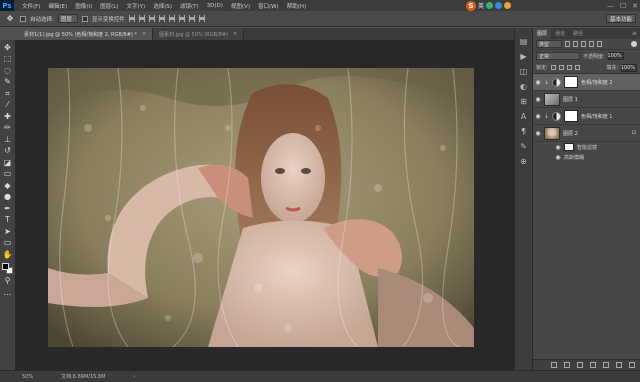  Describe the element at coordinates (542, 33) in the screenshot. I see `tab-layers: 图层` at that location.